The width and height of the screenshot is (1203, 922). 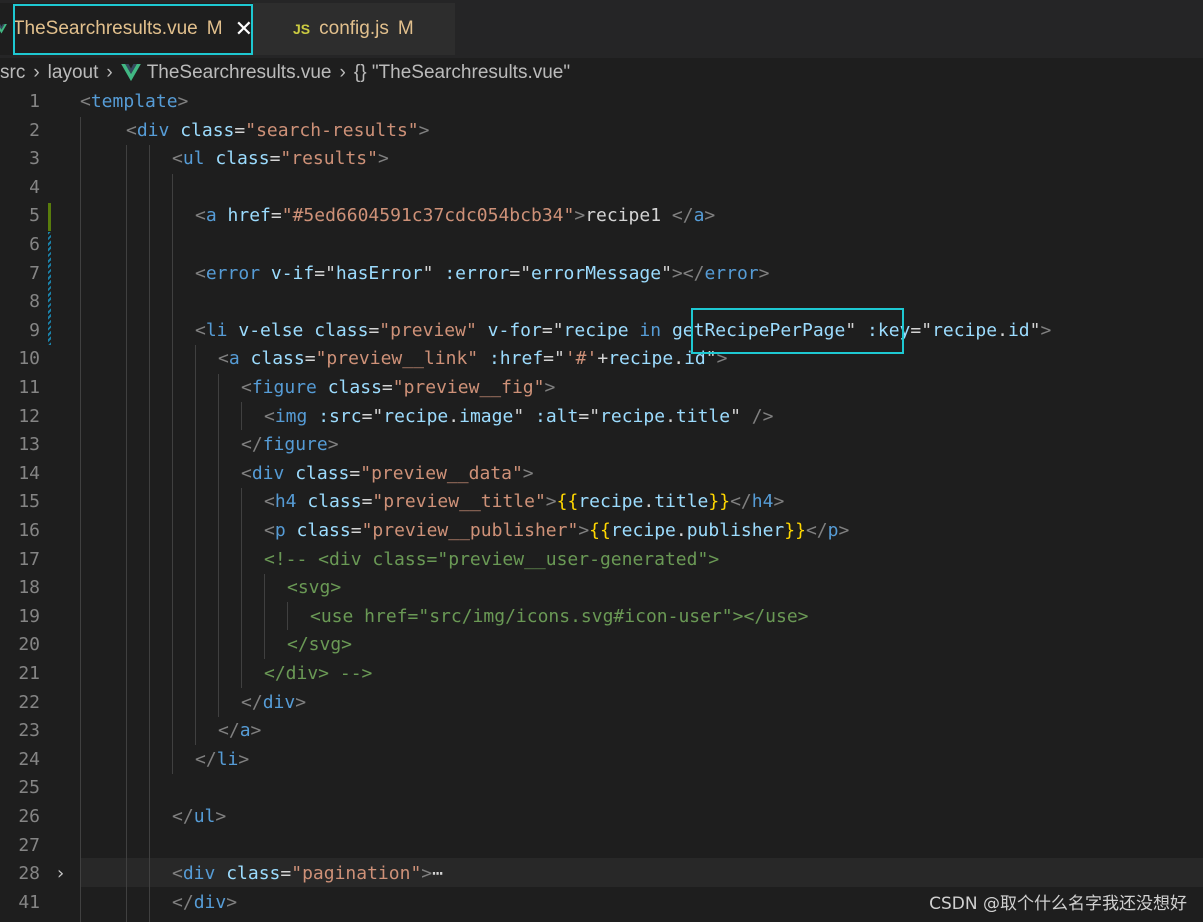 I want to click on line-number: 8, so click(x=34, y=302).